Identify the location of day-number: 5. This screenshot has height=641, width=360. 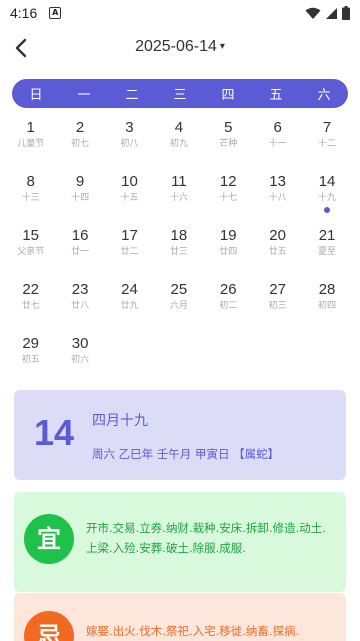
(228, 127).